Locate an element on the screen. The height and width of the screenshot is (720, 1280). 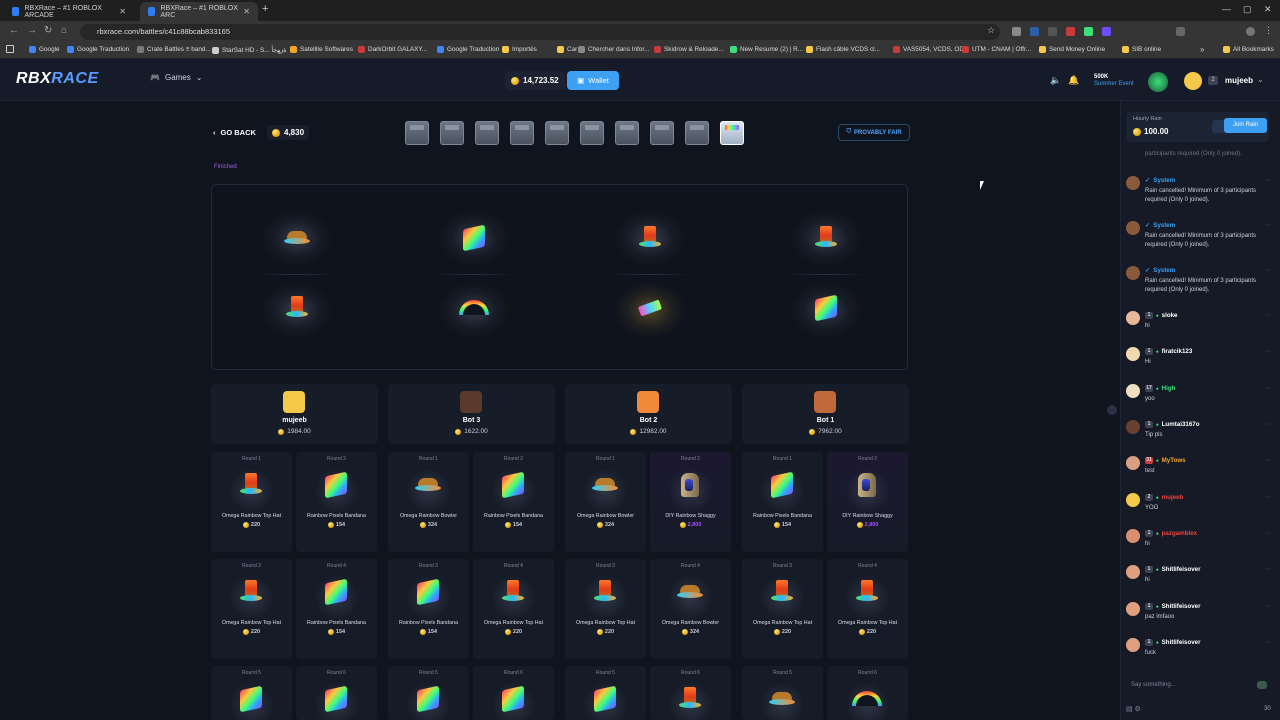
bookmark-item: Google is located at coordinates (44, 49).